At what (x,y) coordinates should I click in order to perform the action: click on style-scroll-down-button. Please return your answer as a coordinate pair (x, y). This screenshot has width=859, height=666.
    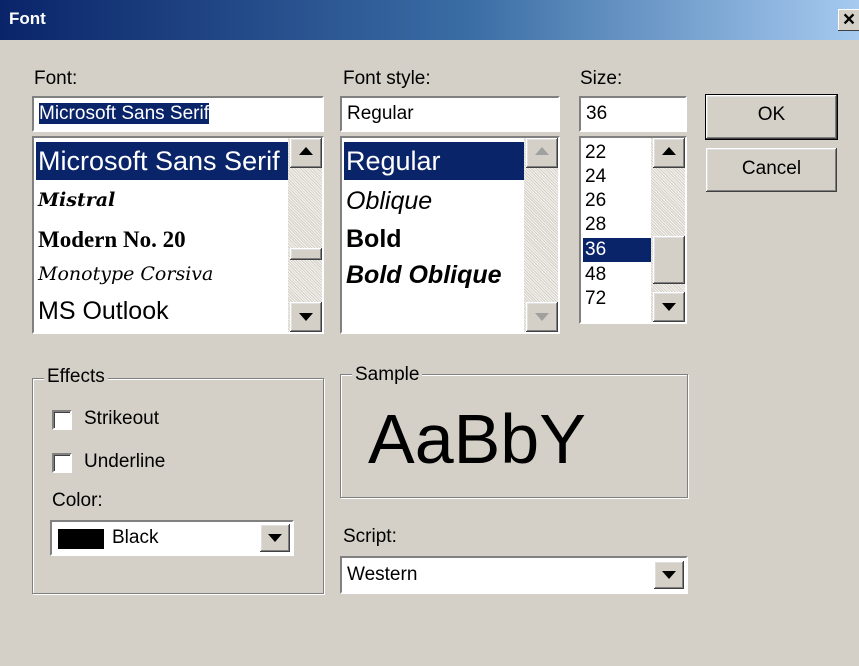
    Looking at the image, I should click on (542, 317).